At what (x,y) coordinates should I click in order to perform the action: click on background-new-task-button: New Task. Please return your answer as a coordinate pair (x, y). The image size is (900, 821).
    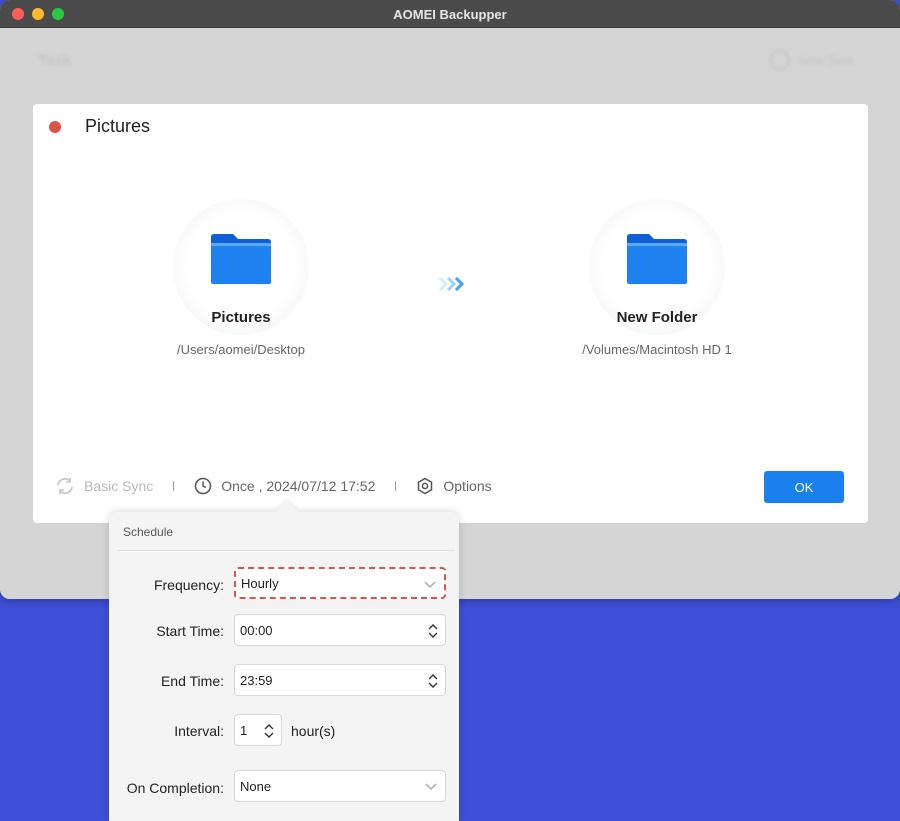
    Looking at the image, I should click on (812, 60).